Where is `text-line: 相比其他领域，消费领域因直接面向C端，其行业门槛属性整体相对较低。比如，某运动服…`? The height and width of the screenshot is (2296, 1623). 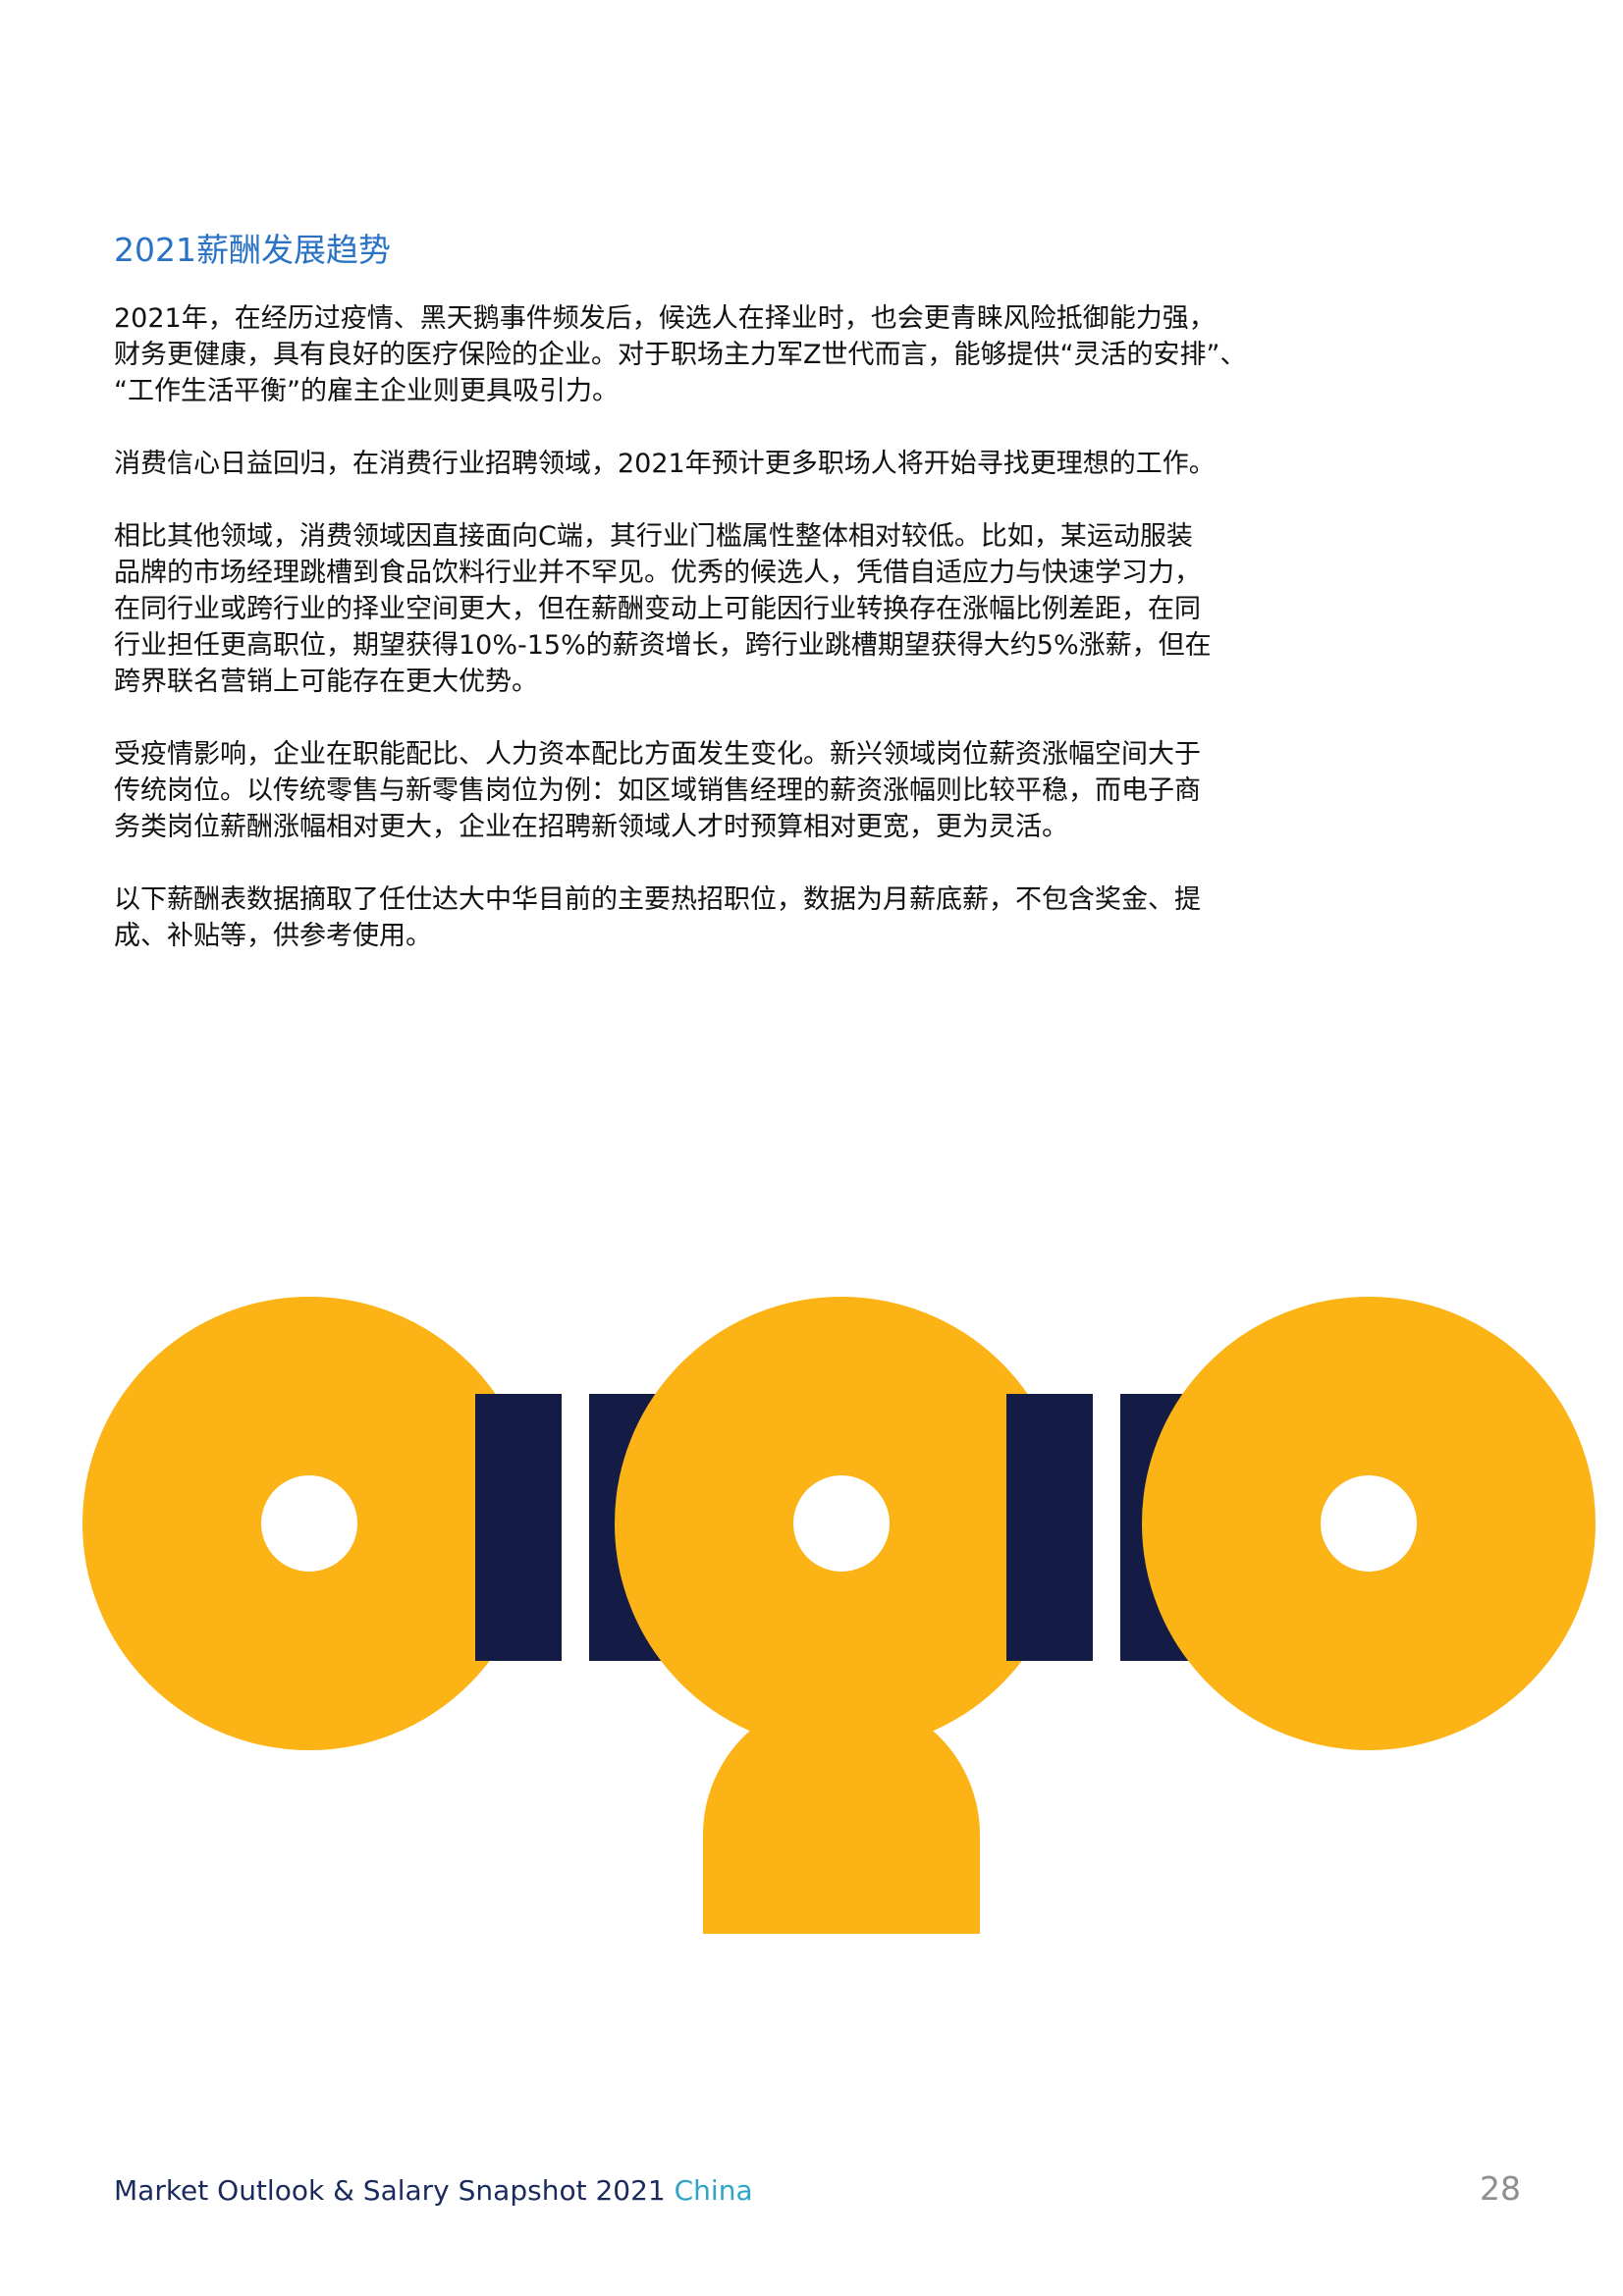 text-line: 相比其他领域，消费领域因直接面向C端，其行业门槛属性整体相对较低。比如，某运动服… is located at coordinates (653, 536).